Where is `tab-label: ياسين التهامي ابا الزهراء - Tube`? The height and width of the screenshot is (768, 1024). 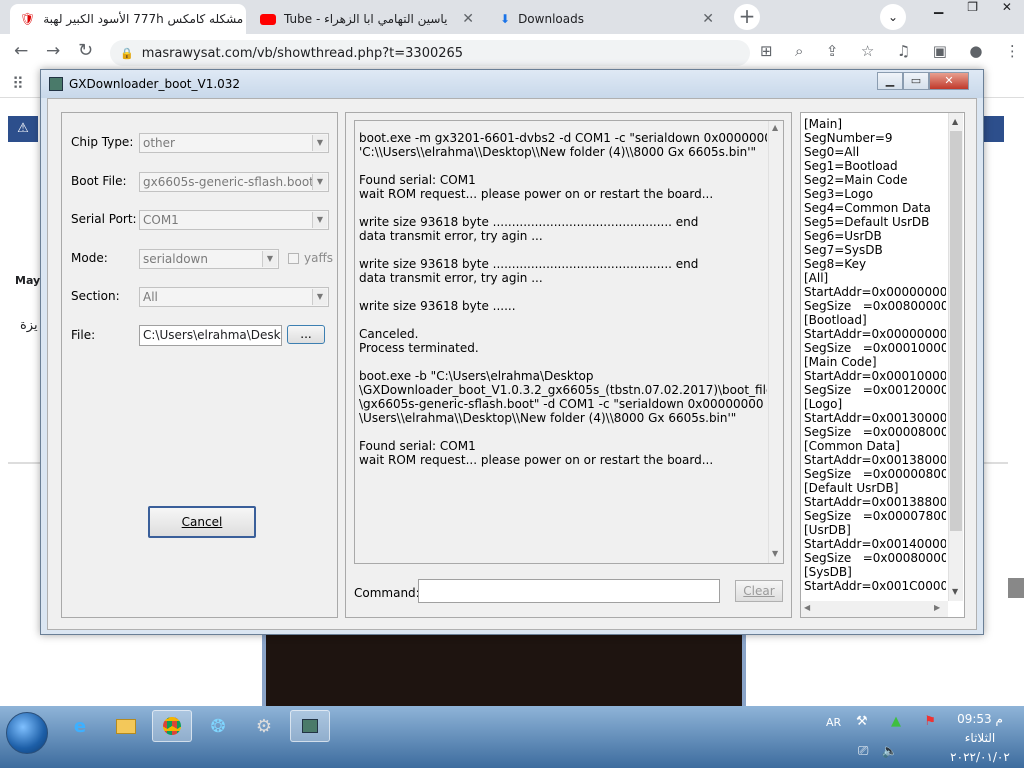
tab-label: ياسين التهامي ابا الزهراء - Tube is located at coordinates (366, 19).